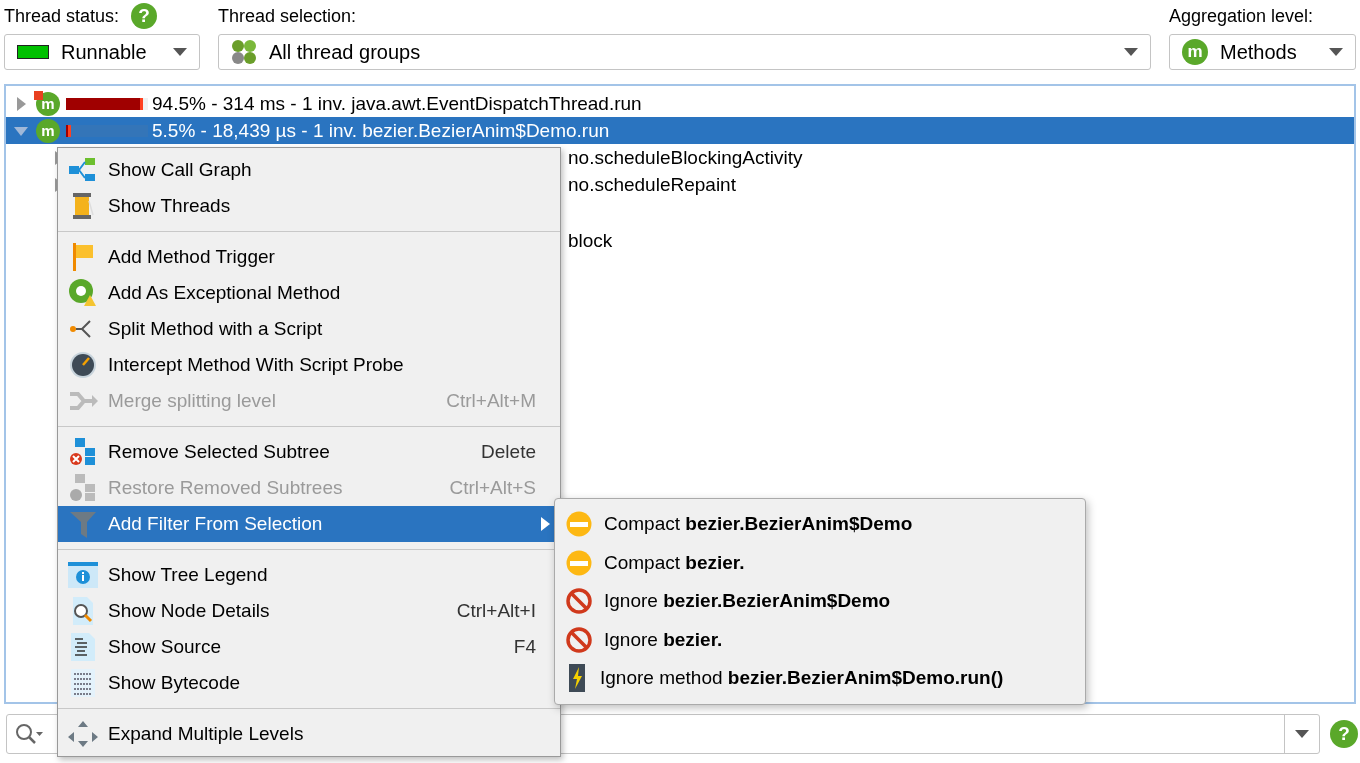 This screenshot has height=763, width=1360. Describe the element at coordinates (83, 524) in the screenshot. I see `funnel-icon` at that location.